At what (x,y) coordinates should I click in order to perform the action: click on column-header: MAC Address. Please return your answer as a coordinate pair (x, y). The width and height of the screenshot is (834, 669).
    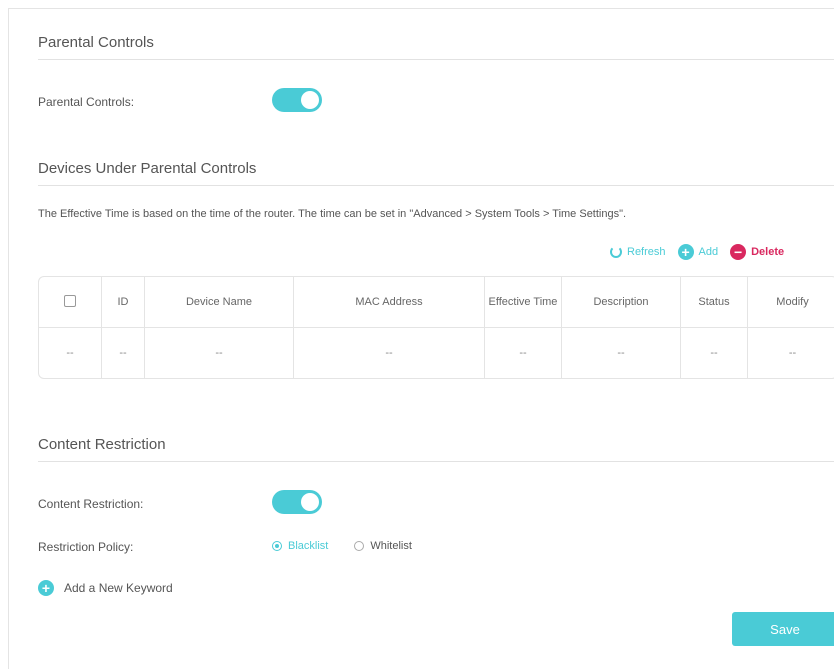
    Looking at the image, I should click on (389, 302).